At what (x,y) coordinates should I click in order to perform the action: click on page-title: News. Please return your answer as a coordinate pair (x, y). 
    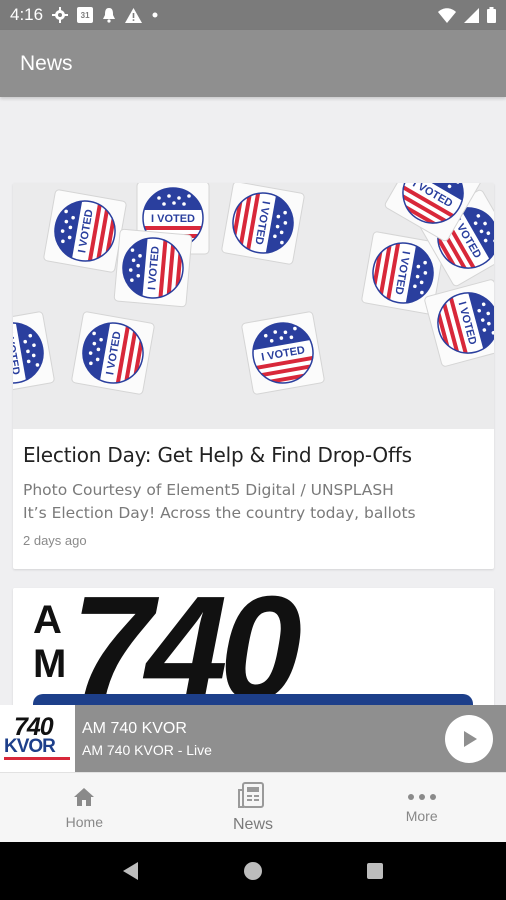
    Looking at the image, I should click on (46, 63).